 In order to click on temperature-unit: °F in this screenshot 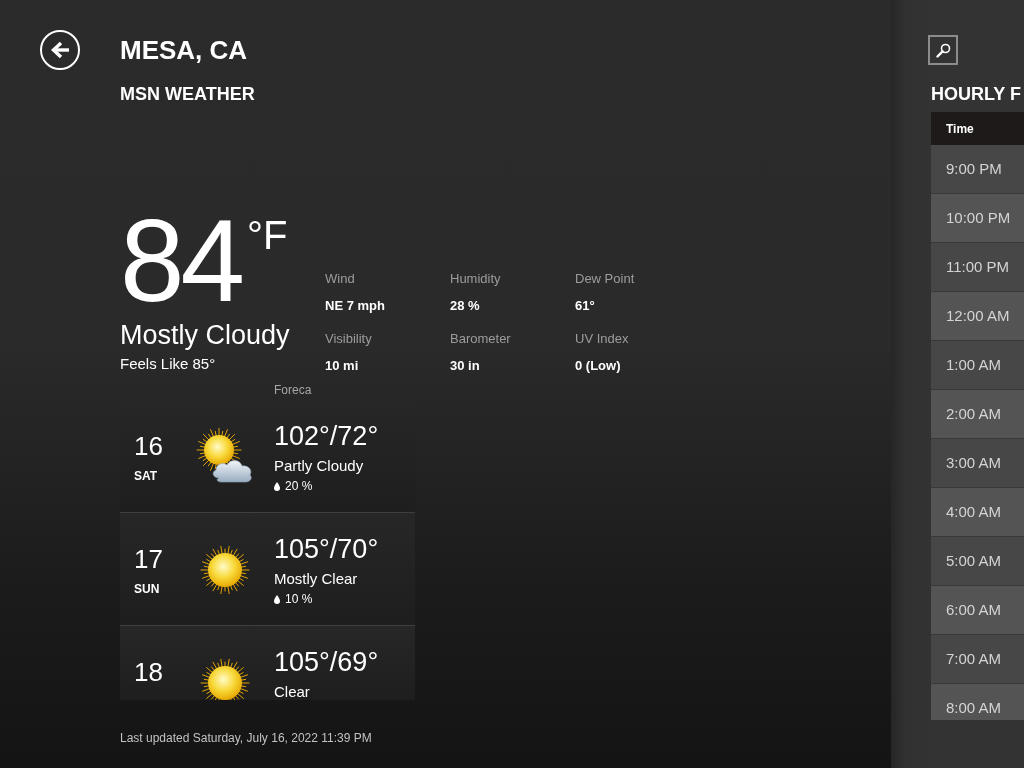, I will do `click(267, 235)`.